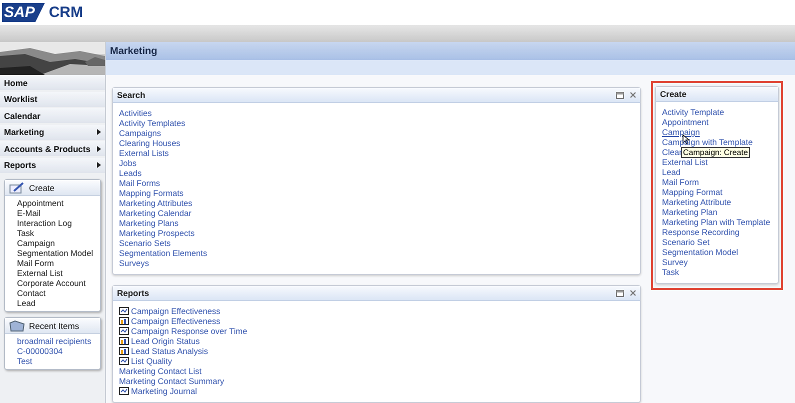  Describe the element at coordinates (140, 133) in the screenshot. I see `search-link: Campaigns` at that location.